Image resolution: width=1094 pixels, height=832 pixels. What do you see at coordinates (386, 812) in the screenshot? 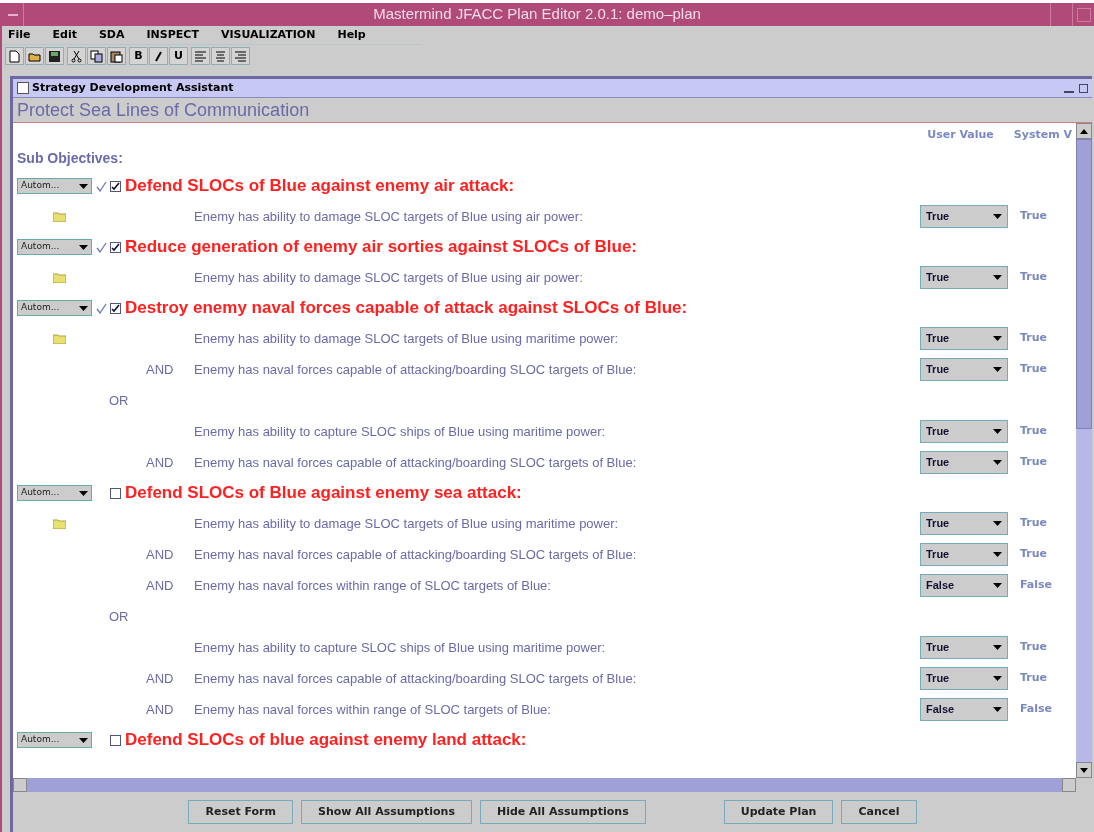
I see `action-button: Show All Assumptions` at bounding box center [386, 812].